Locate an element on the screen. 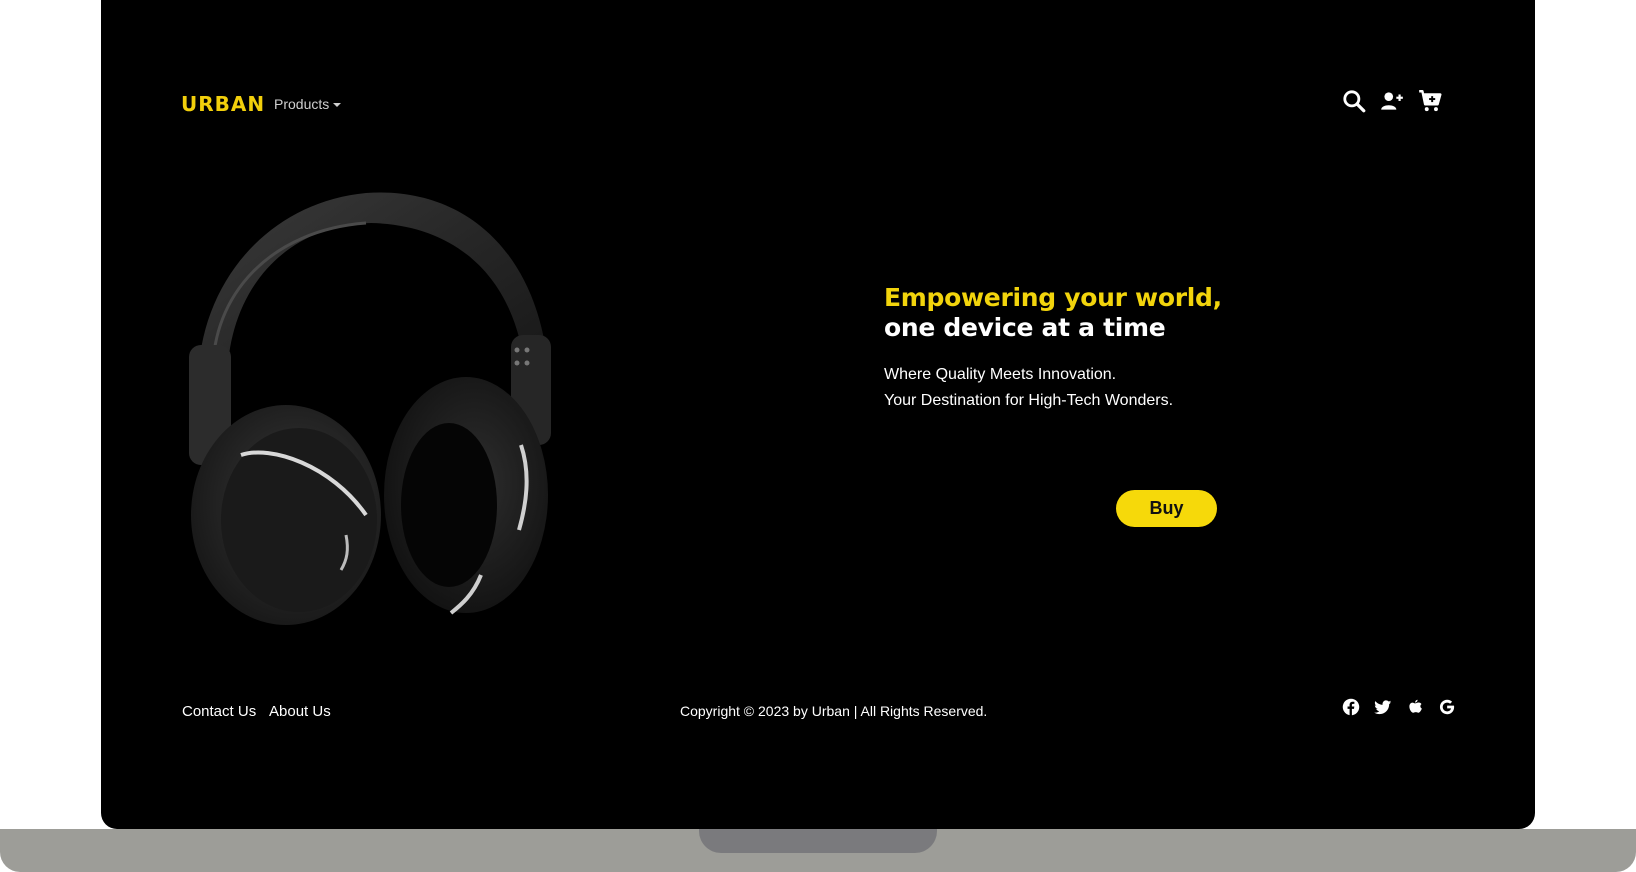 This screenshot has height=872, width=1636. hero-tagline-2: Your Destination for High-Tech Wonders. is located at coordinates (1029, 400).